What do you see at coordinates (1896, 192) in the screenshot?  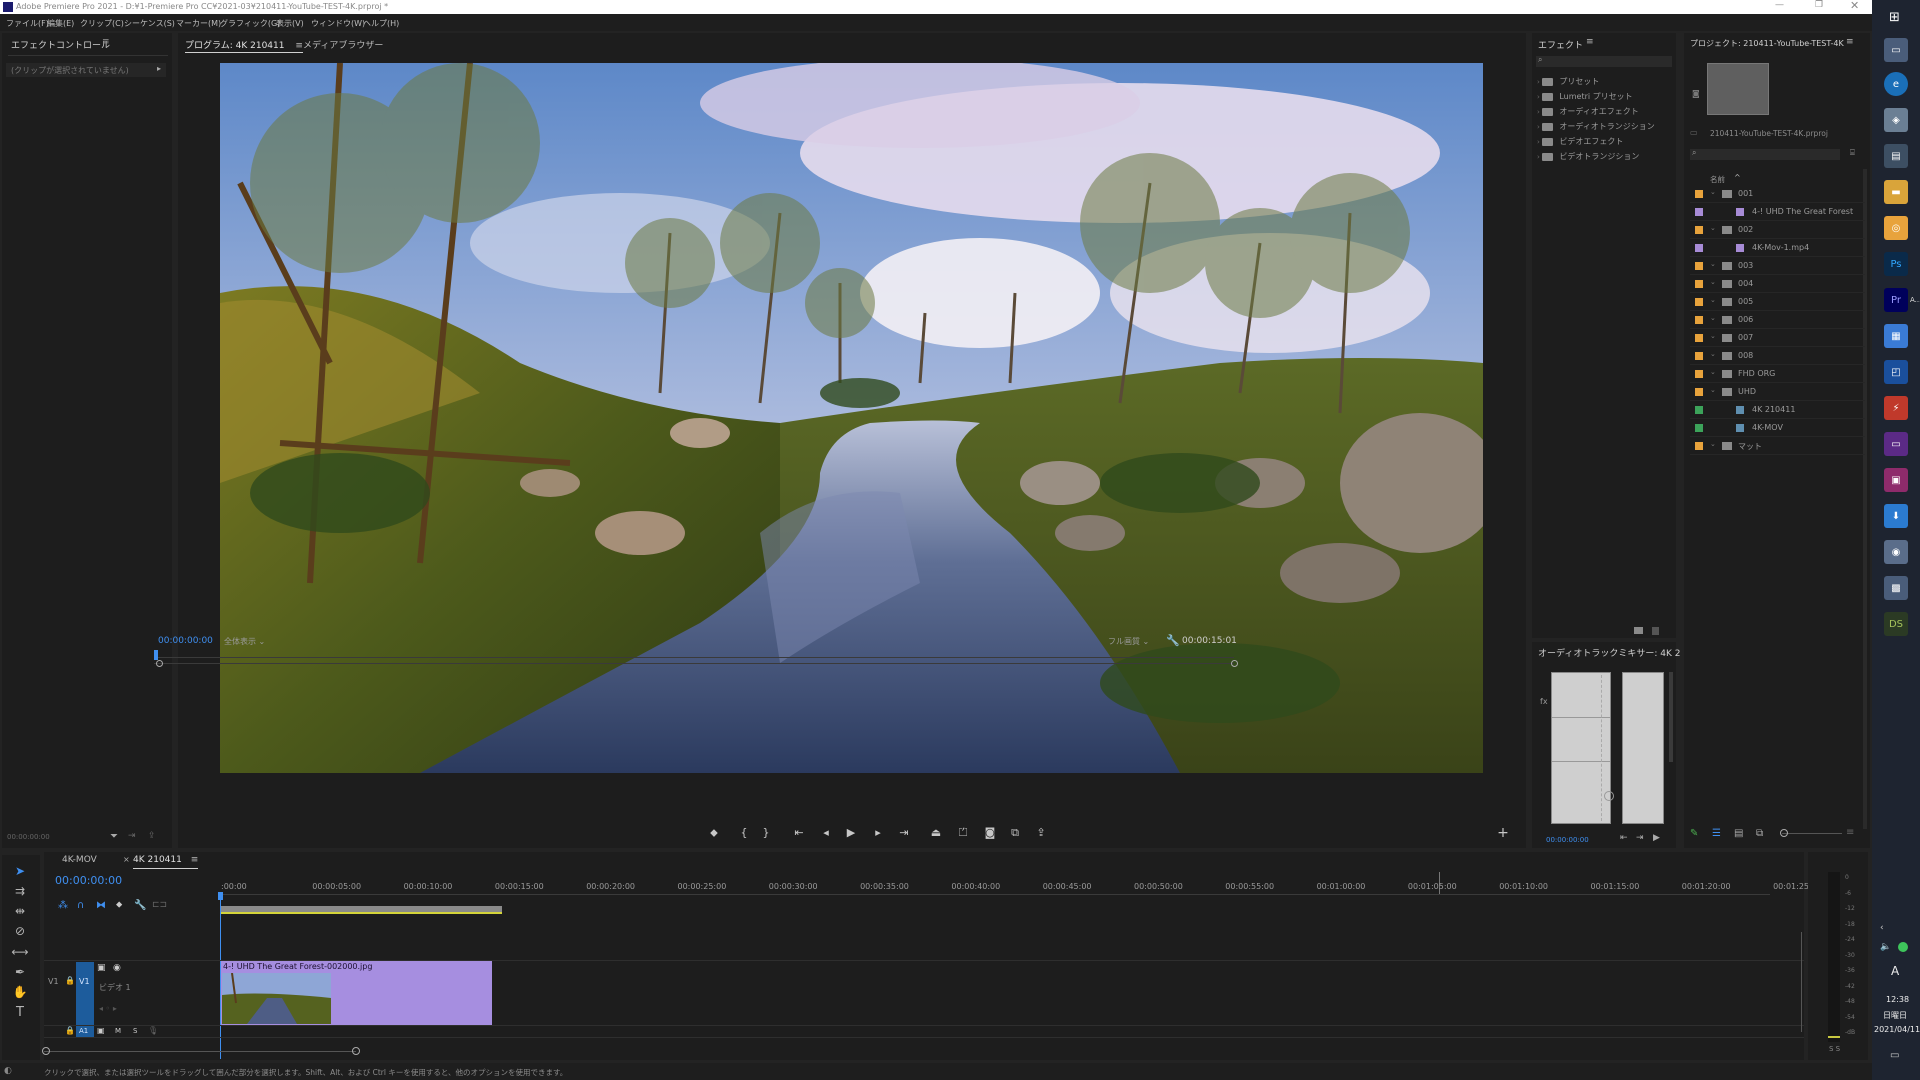 I see `file-explorer-icon: ▬` at bounding box center [1896, 192].